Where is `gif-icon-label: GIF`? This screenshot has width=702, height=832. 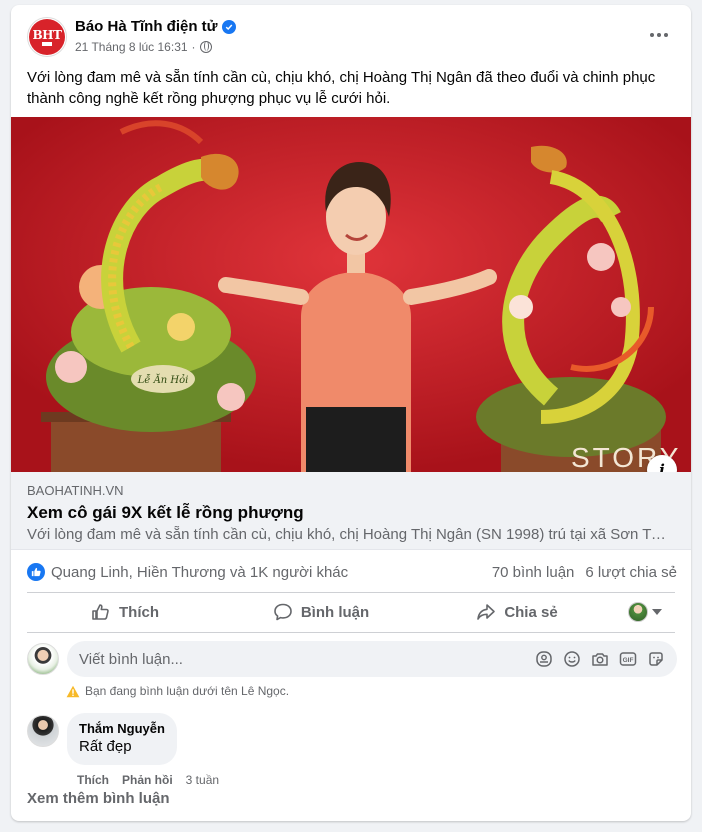 gif-icon-label: GIF is located at coordinates (628, 660).